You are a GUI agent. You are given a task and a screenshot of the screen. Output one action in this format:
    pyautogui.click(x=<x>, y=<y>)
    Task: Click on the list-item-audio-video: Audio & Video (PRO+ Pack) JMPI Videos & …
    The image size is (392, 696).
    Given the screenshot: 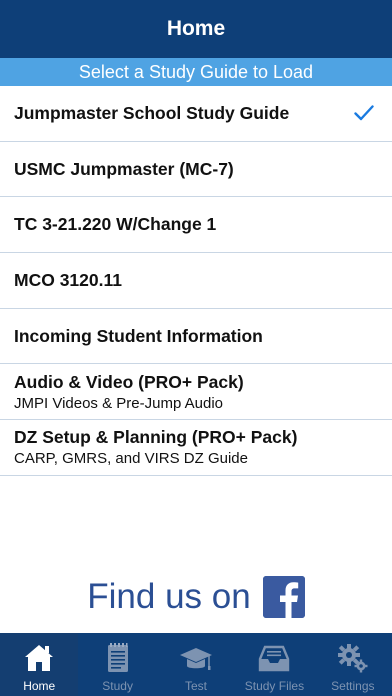 What is the action you would take?
    pyautogui.click(x=196, y=392)
    